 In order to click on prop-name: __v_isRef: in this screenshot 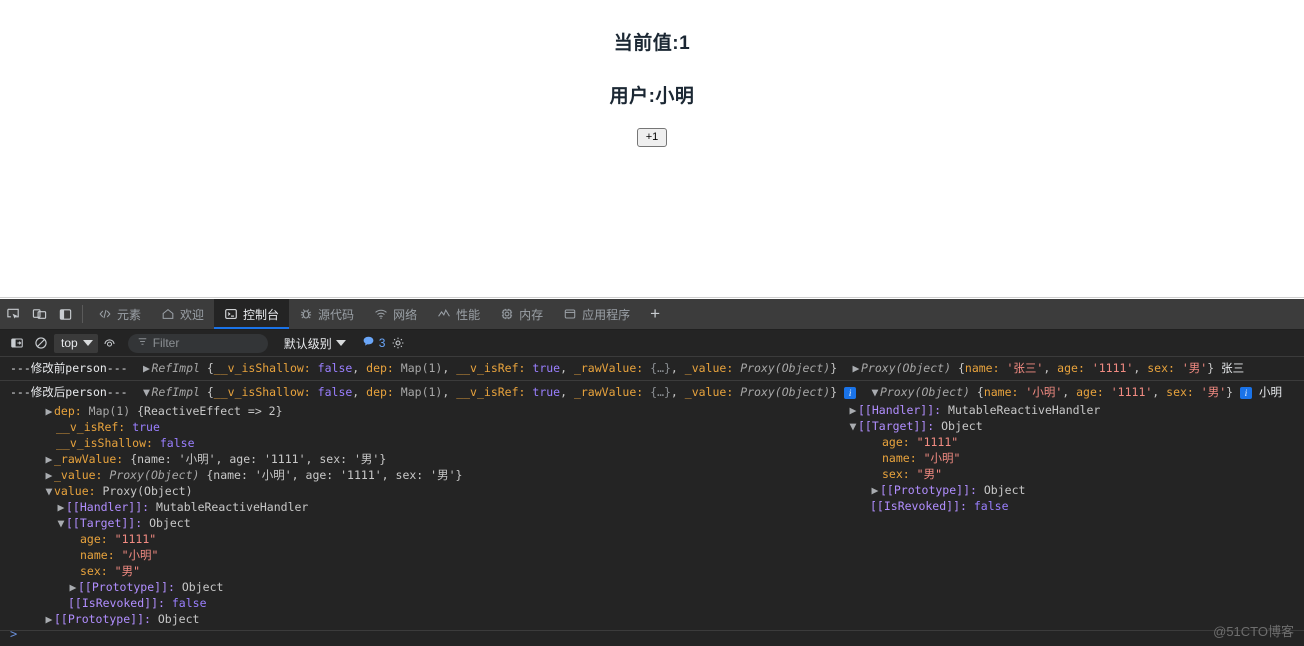, I will do `click(91, 427)`.